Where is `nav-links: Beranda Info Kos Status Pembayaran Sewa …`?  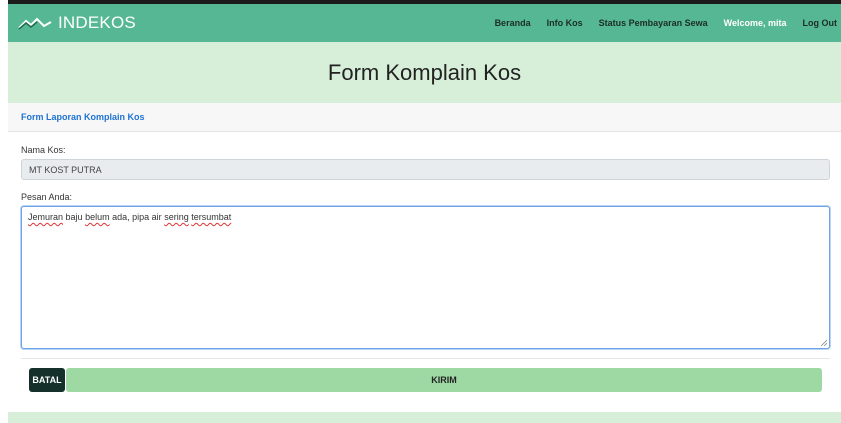 nav-links: Beranda Info Kos Status Pembayaran Sewa … is located at coordinates (658, 23).